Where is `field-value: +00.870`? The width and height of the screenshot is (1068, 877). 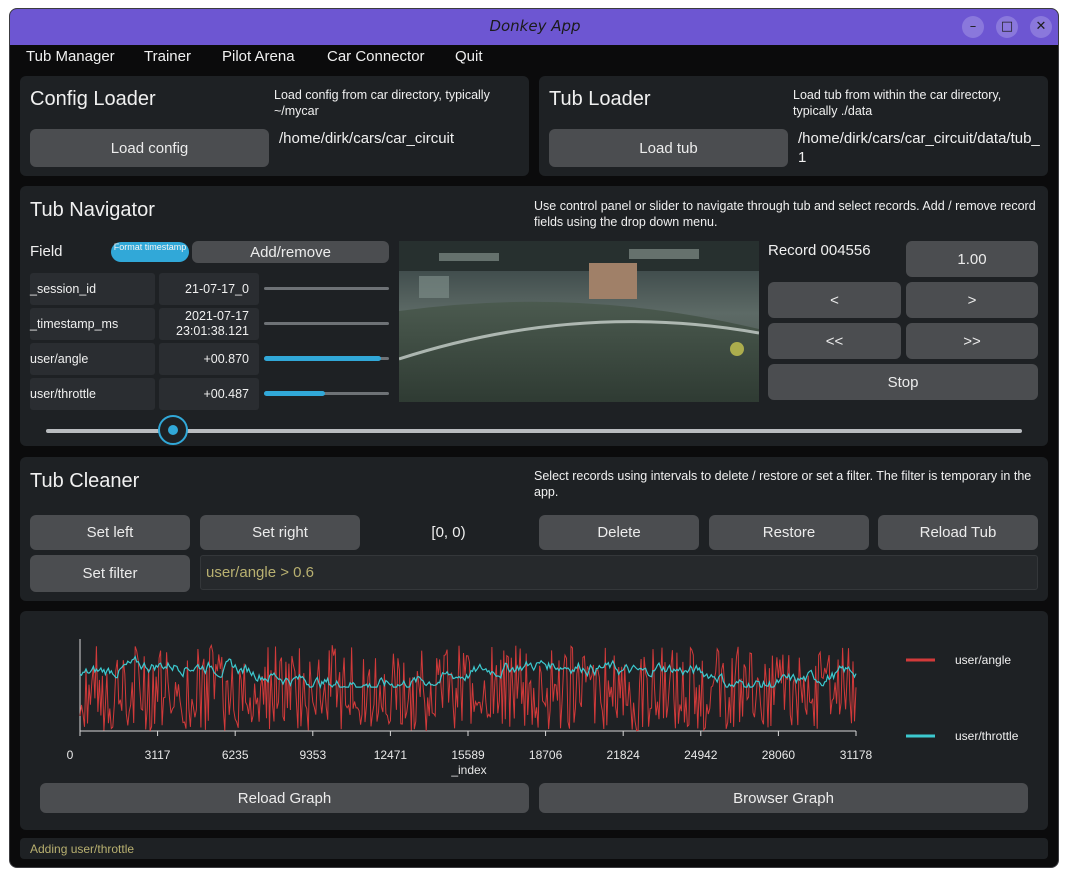
field-value: +00.870 is located at coordinates (209, 359).